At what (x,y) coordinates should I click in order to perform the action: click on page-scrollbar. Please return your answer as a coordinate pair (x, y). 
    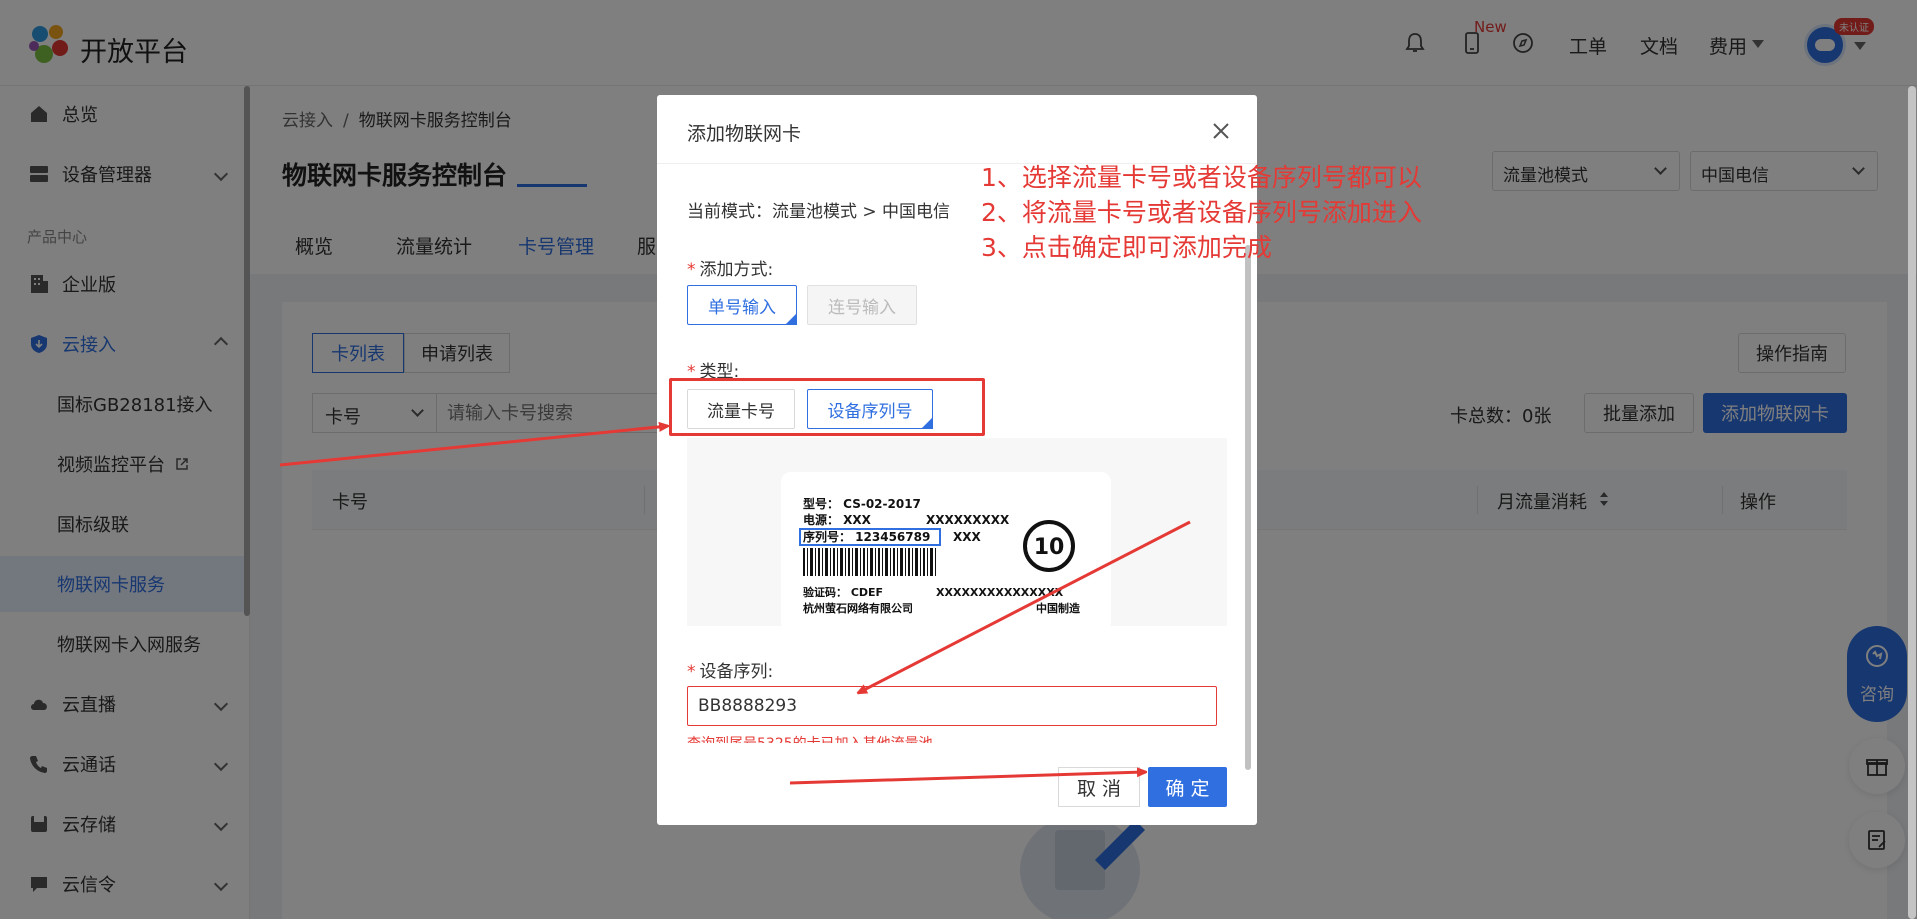
    Looking at the image, I should click on (1912, 502).